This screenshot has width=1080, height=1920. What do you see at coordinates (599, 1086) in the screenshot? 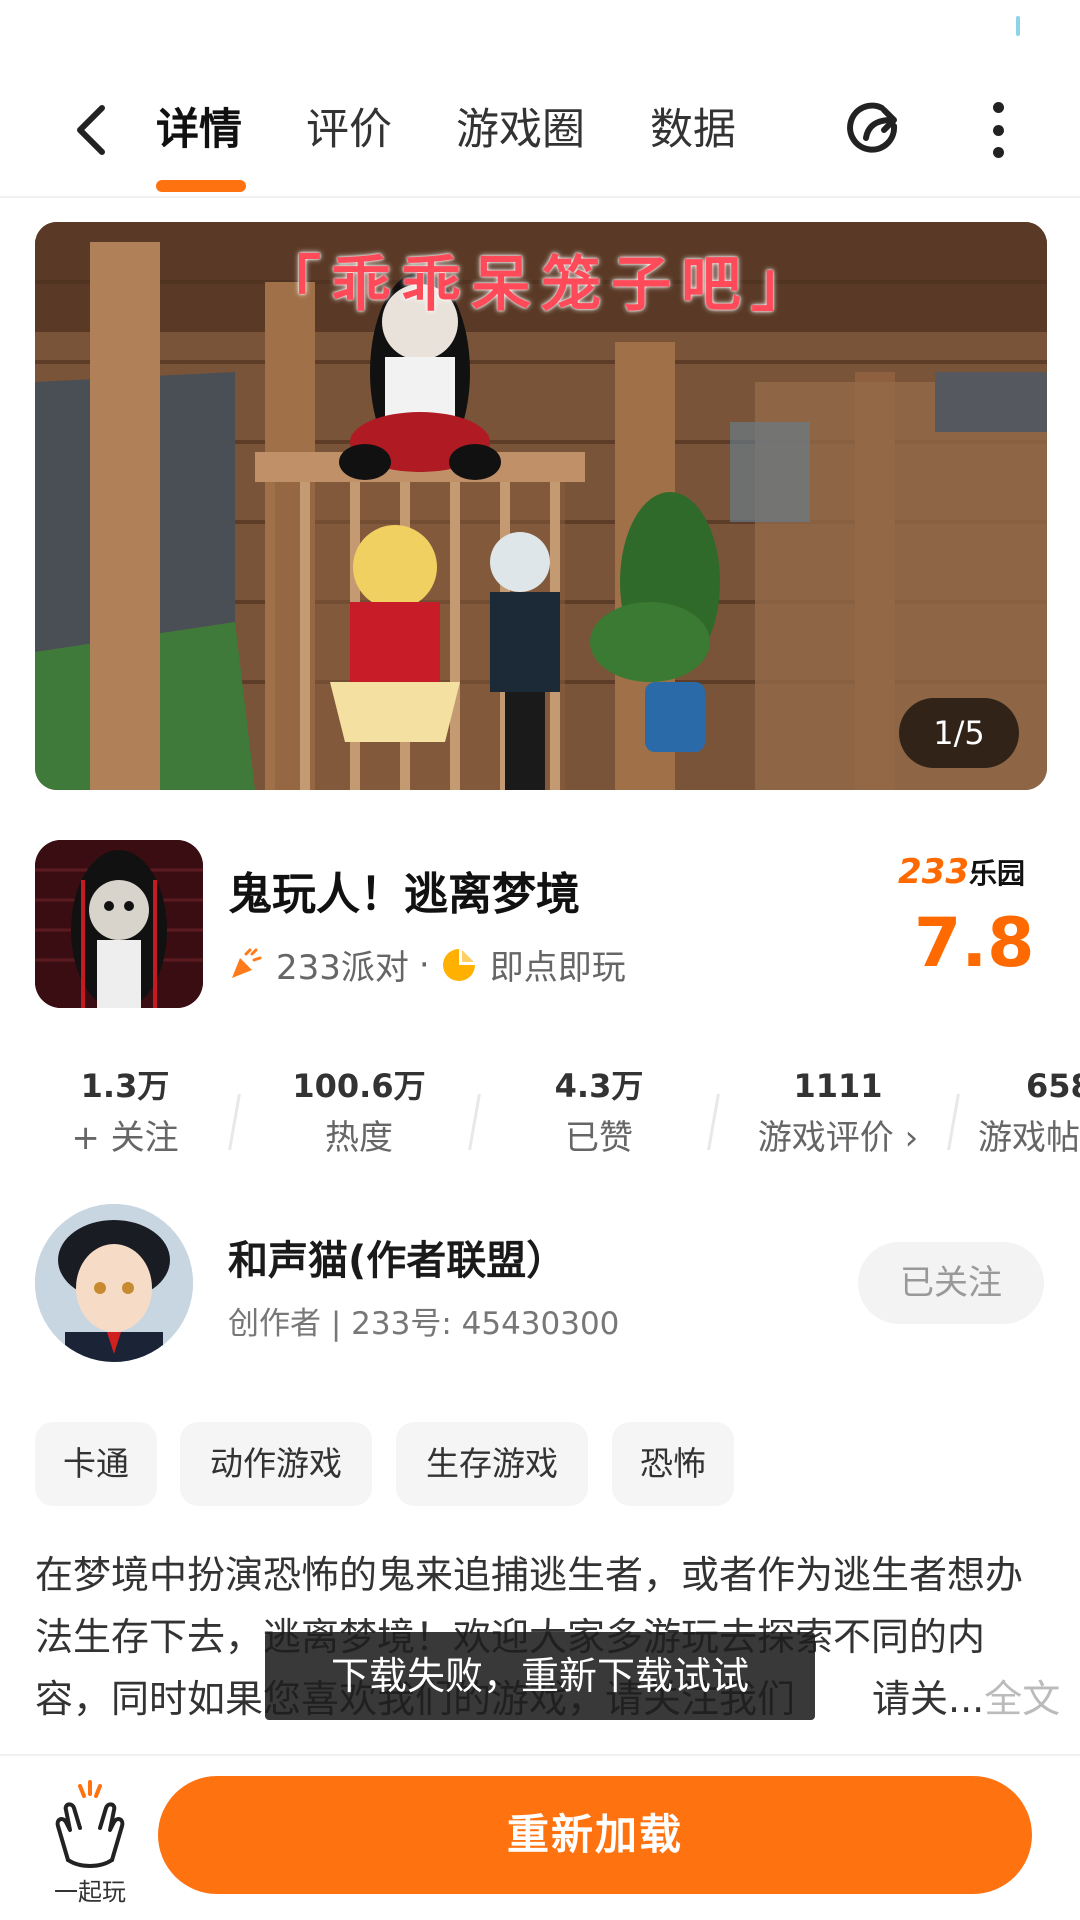
I see `stat-value: 4.3万` at bounding box center [599, 1086].